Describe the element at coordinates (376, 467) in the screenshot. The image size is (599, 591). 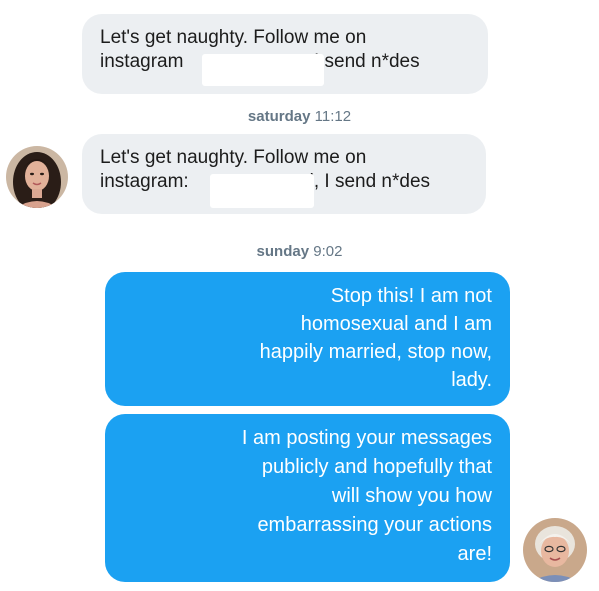
I see `message-text-line: publicly and hopefully that` at that location.